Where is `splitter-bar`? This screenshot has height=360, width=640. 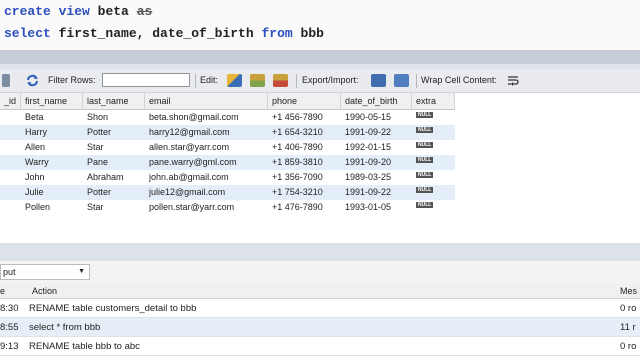
splitter-bar is located at coordinates (320, 57).